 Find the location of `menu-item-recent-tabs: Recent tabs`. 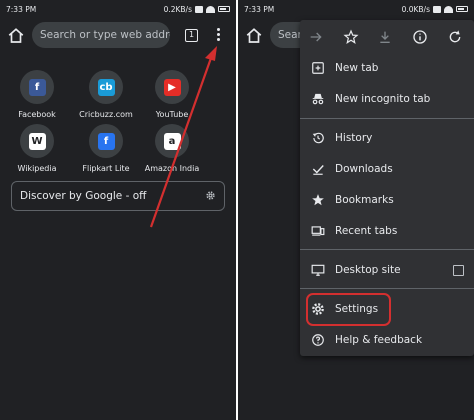

menu-item-recent-tabs: Recent tabs is located at coordinates (387, 231).